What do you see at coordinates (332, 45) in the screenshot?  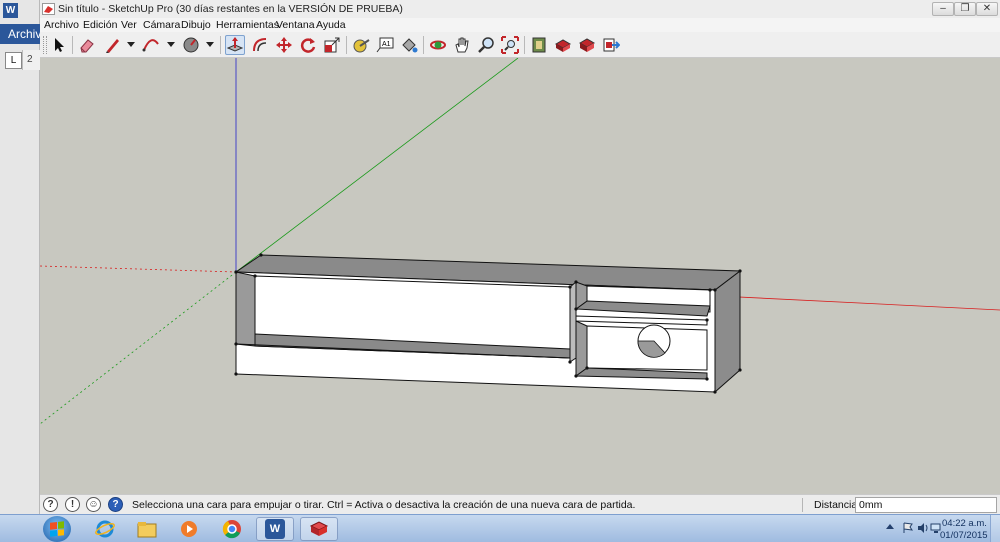 I see `scale-icon` at bounding box center [332, 45].